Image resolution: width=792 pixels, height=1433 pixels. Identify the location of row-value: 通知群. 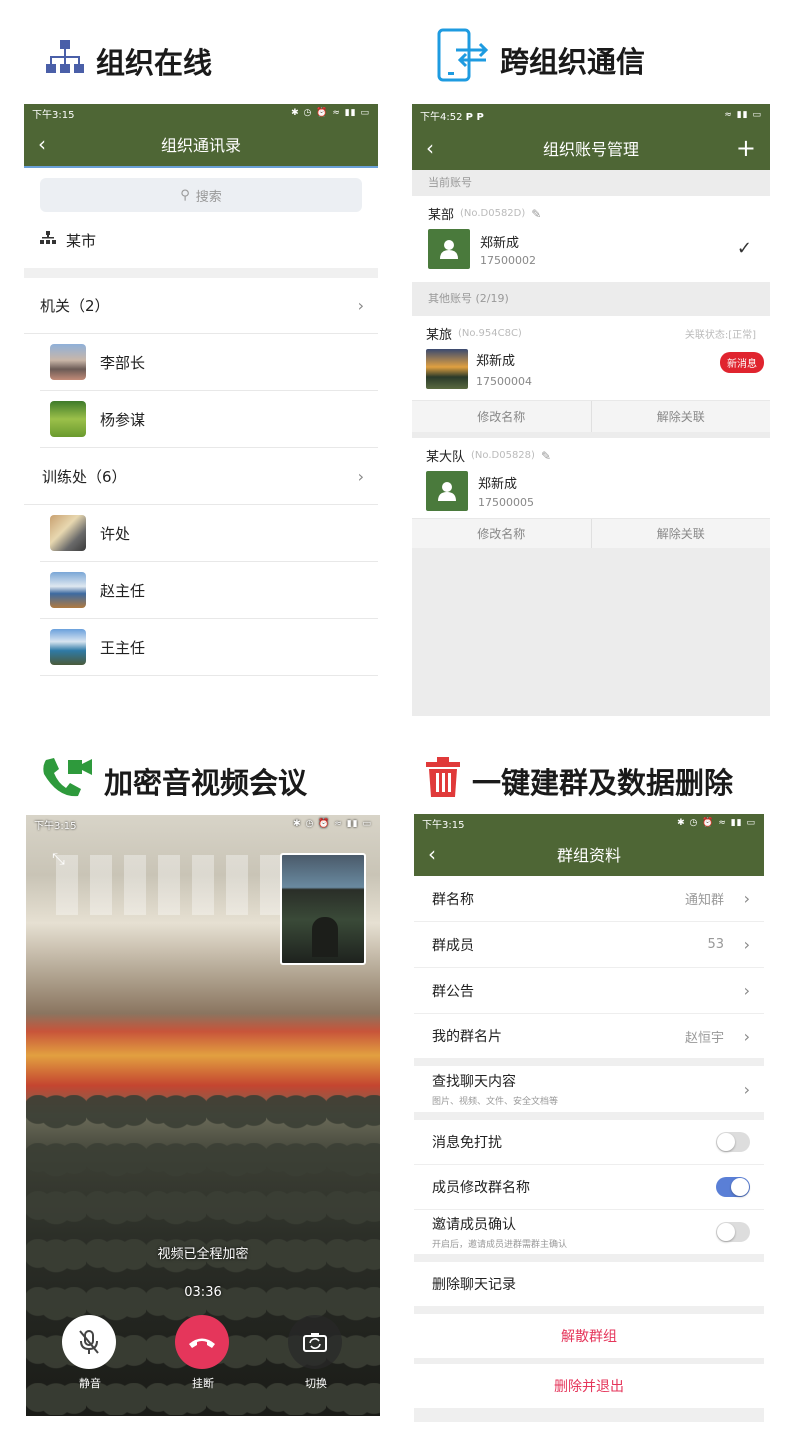
(704, 900).